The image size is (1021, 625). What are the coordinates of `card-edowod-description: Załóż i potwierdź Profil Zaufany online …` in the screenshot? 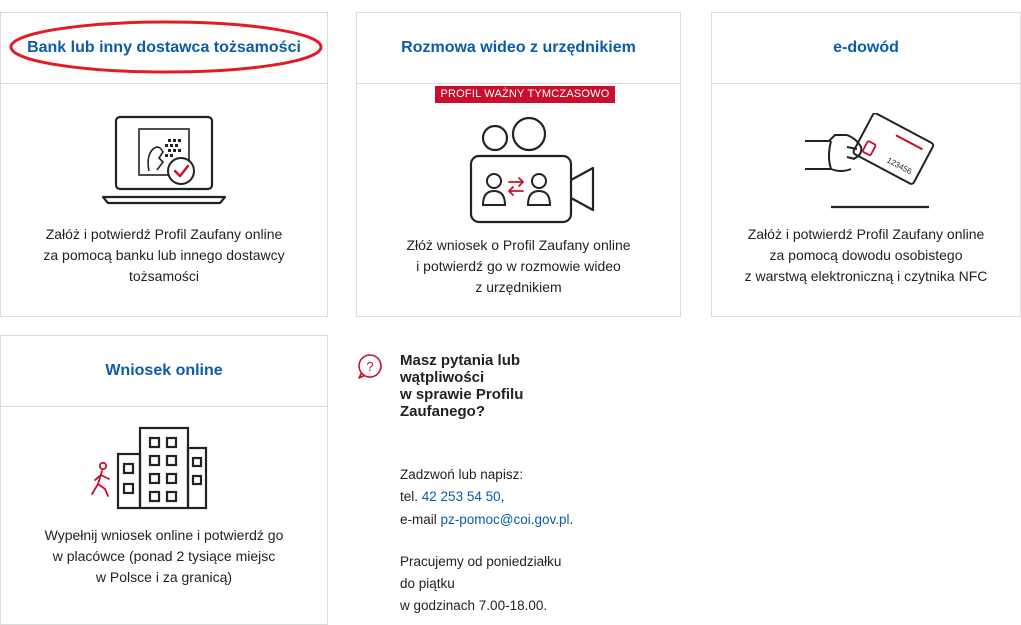 It's located at (866, 255).